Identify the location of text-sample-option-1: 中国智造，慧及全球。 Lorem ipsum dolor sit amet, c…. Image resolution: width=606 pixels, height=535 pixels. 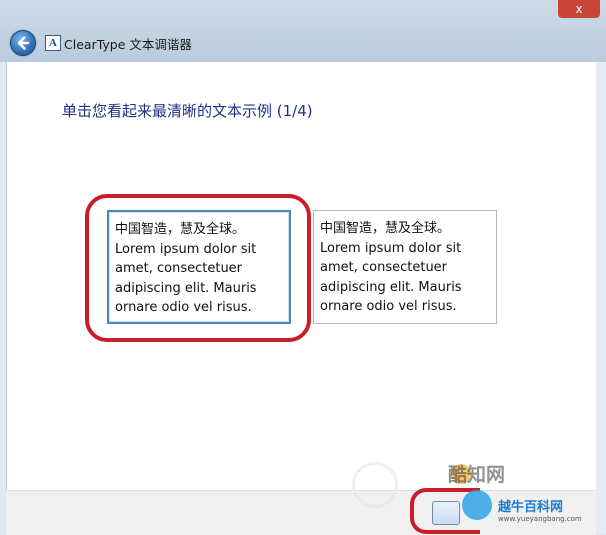
(199, 267).